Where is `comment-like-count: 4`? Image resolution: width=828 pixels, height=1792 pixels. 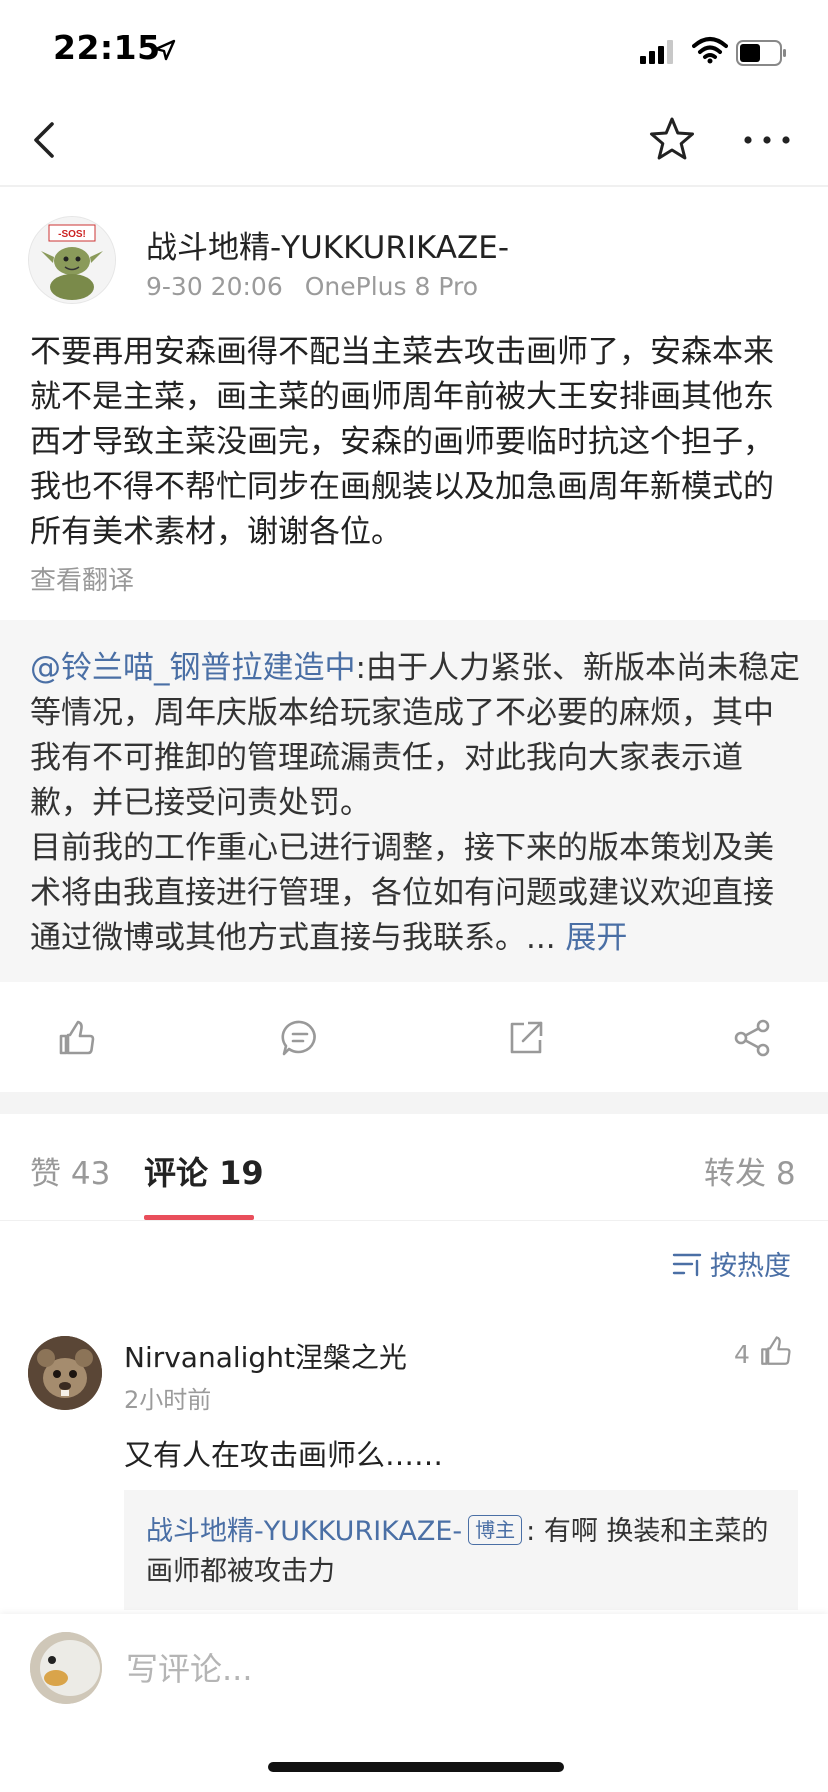 comment-like-count: 4 is located at coordinates (742, 1354).